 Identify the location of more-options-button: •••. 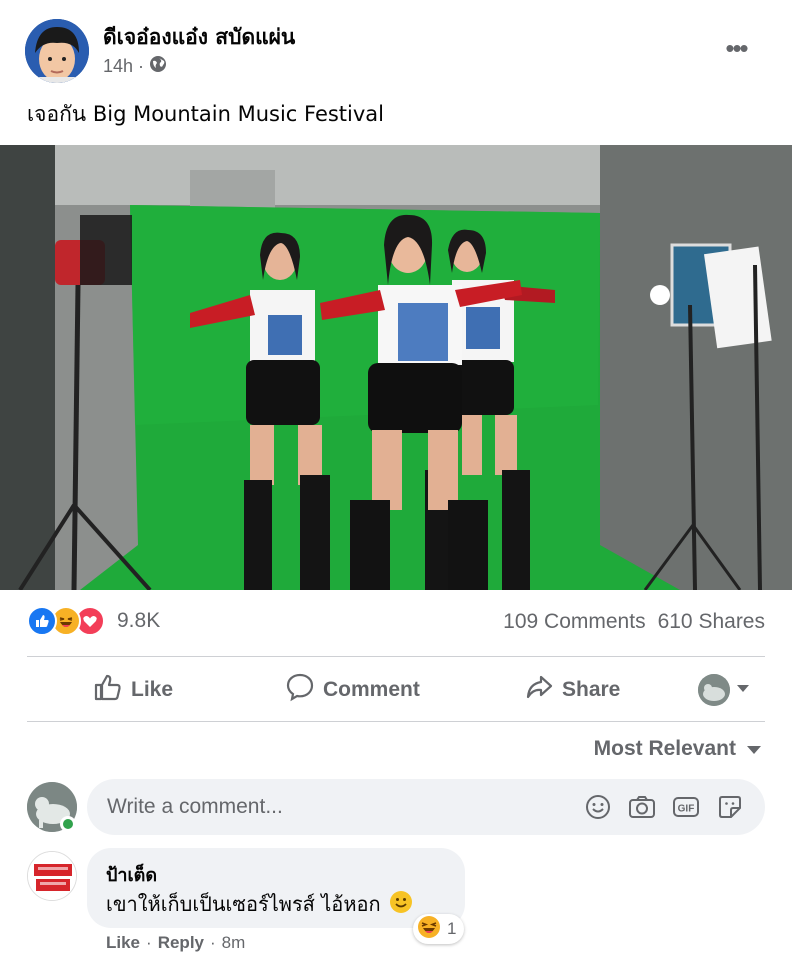
(736, 48).